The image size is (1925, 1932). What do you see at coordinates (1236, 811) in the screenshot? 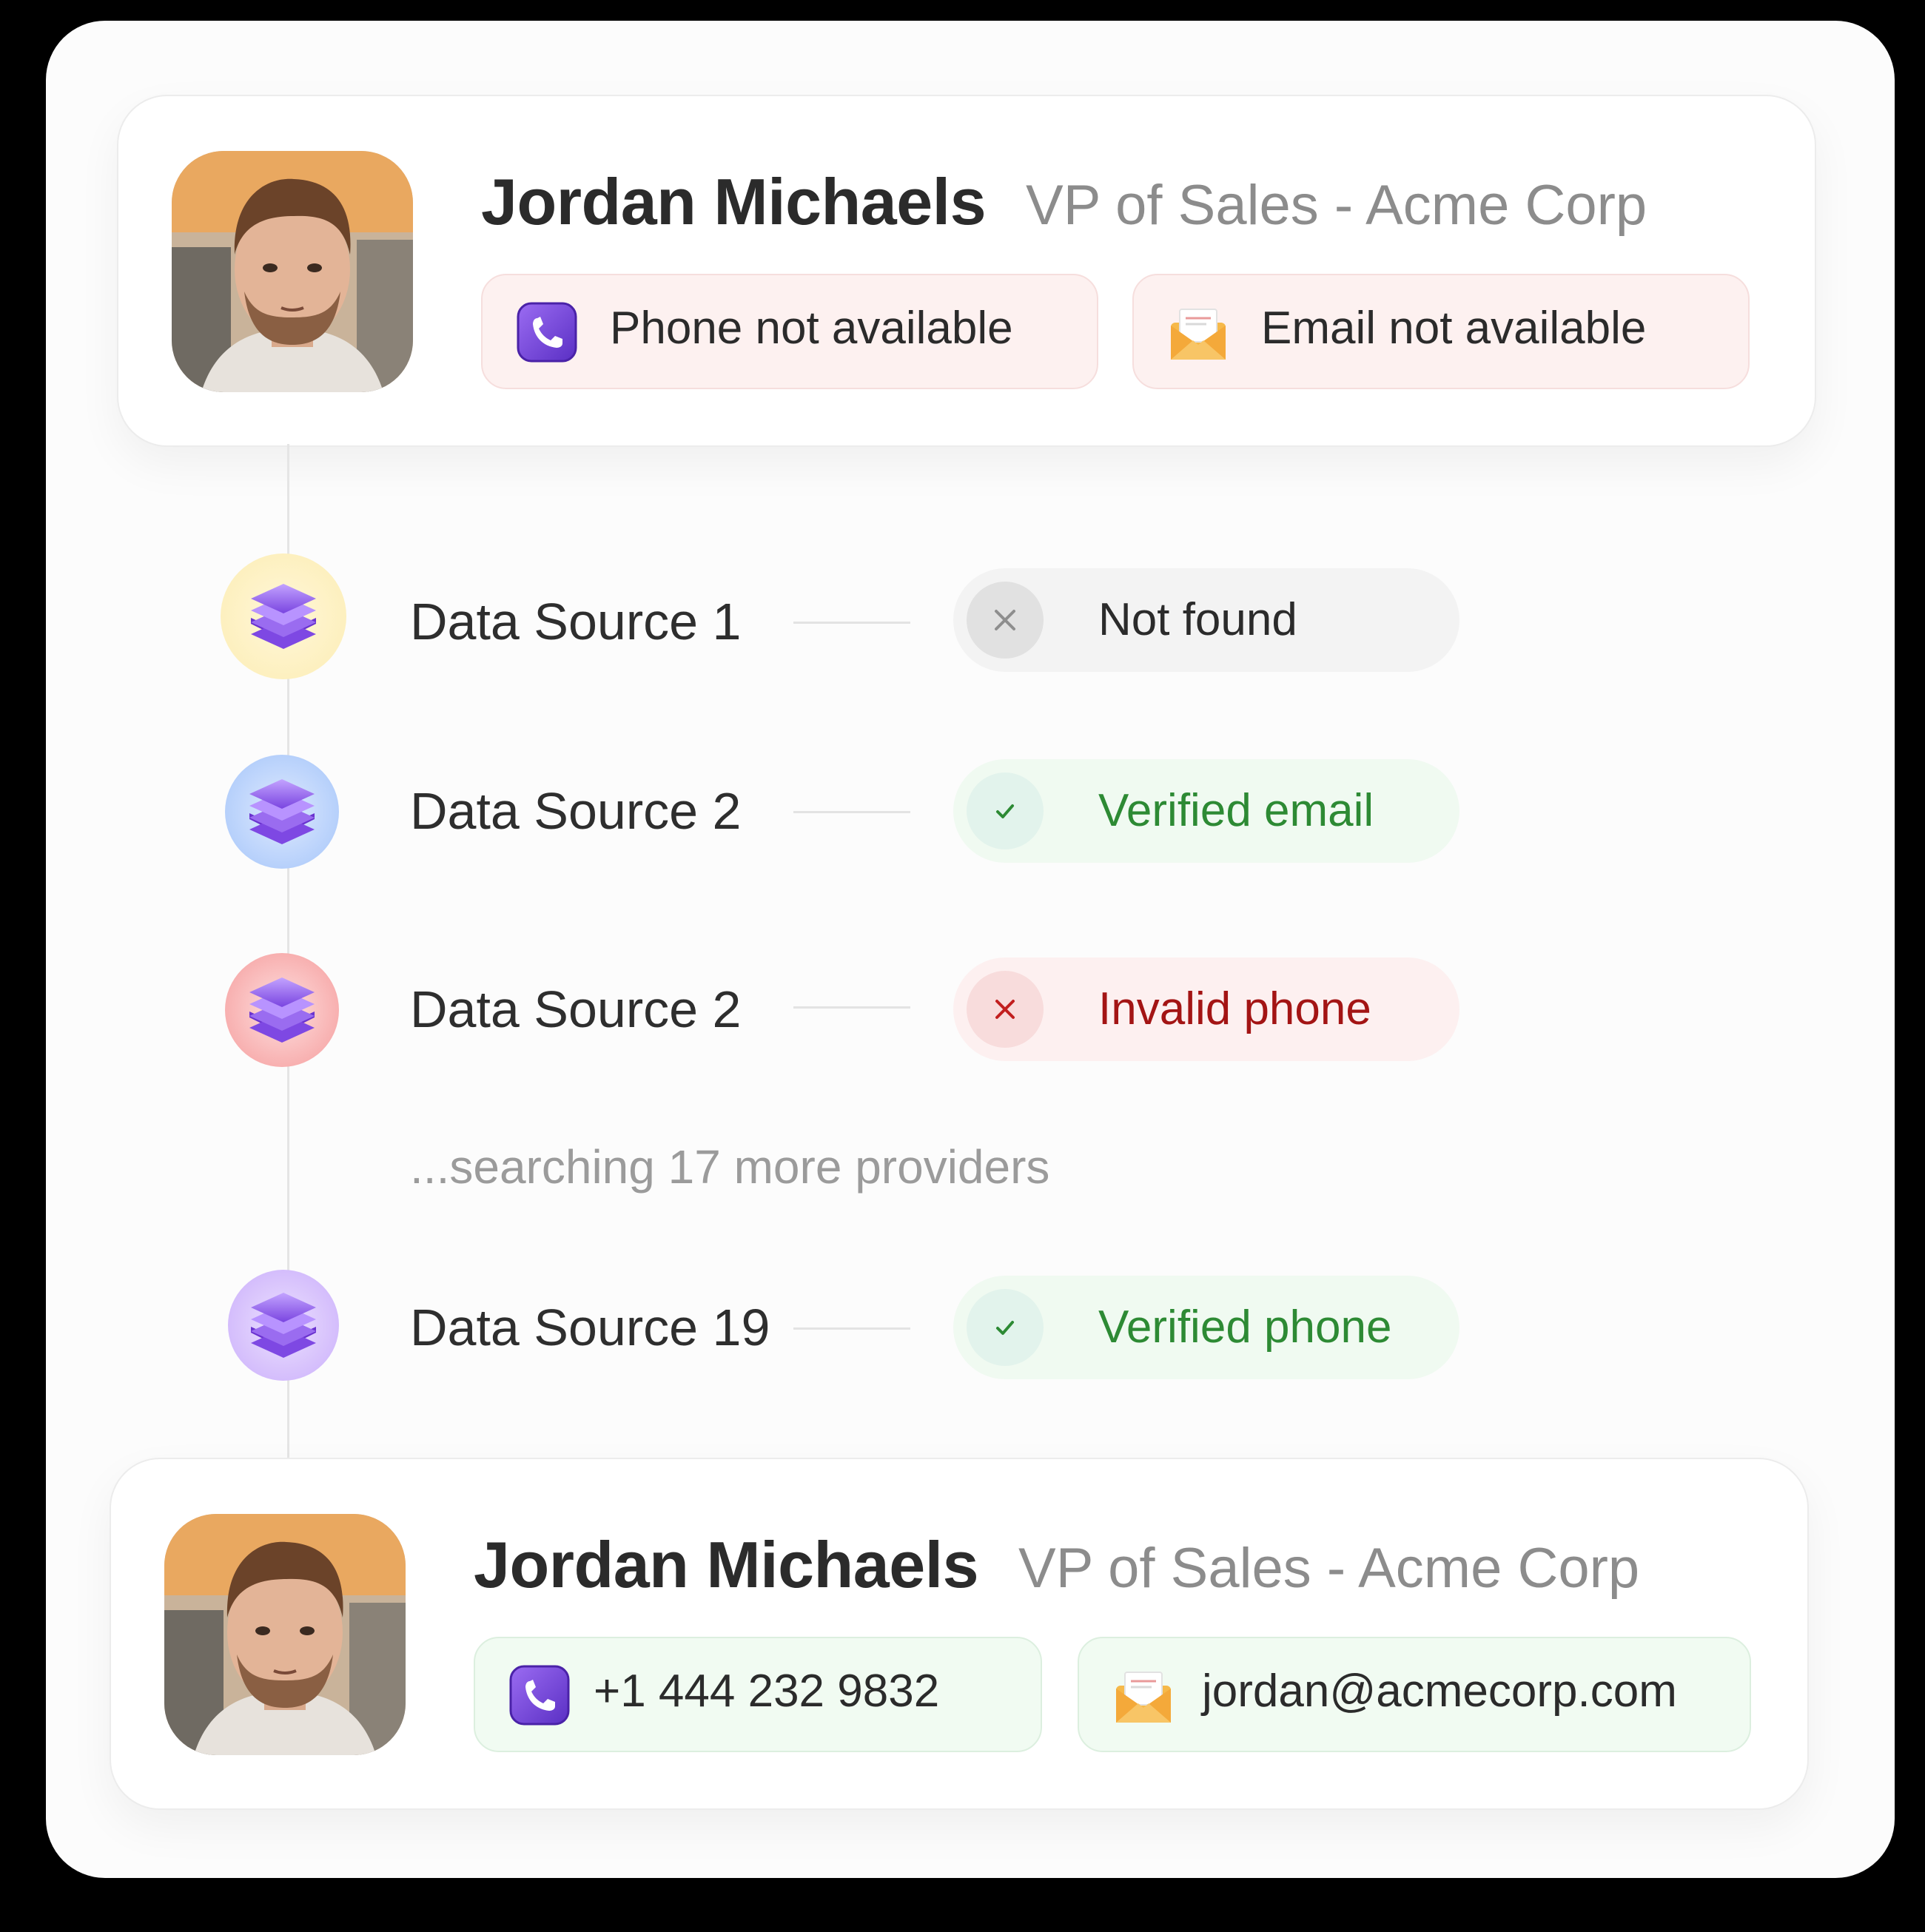
I see `status-text: Verified email` at bounding box center [1236, 811].